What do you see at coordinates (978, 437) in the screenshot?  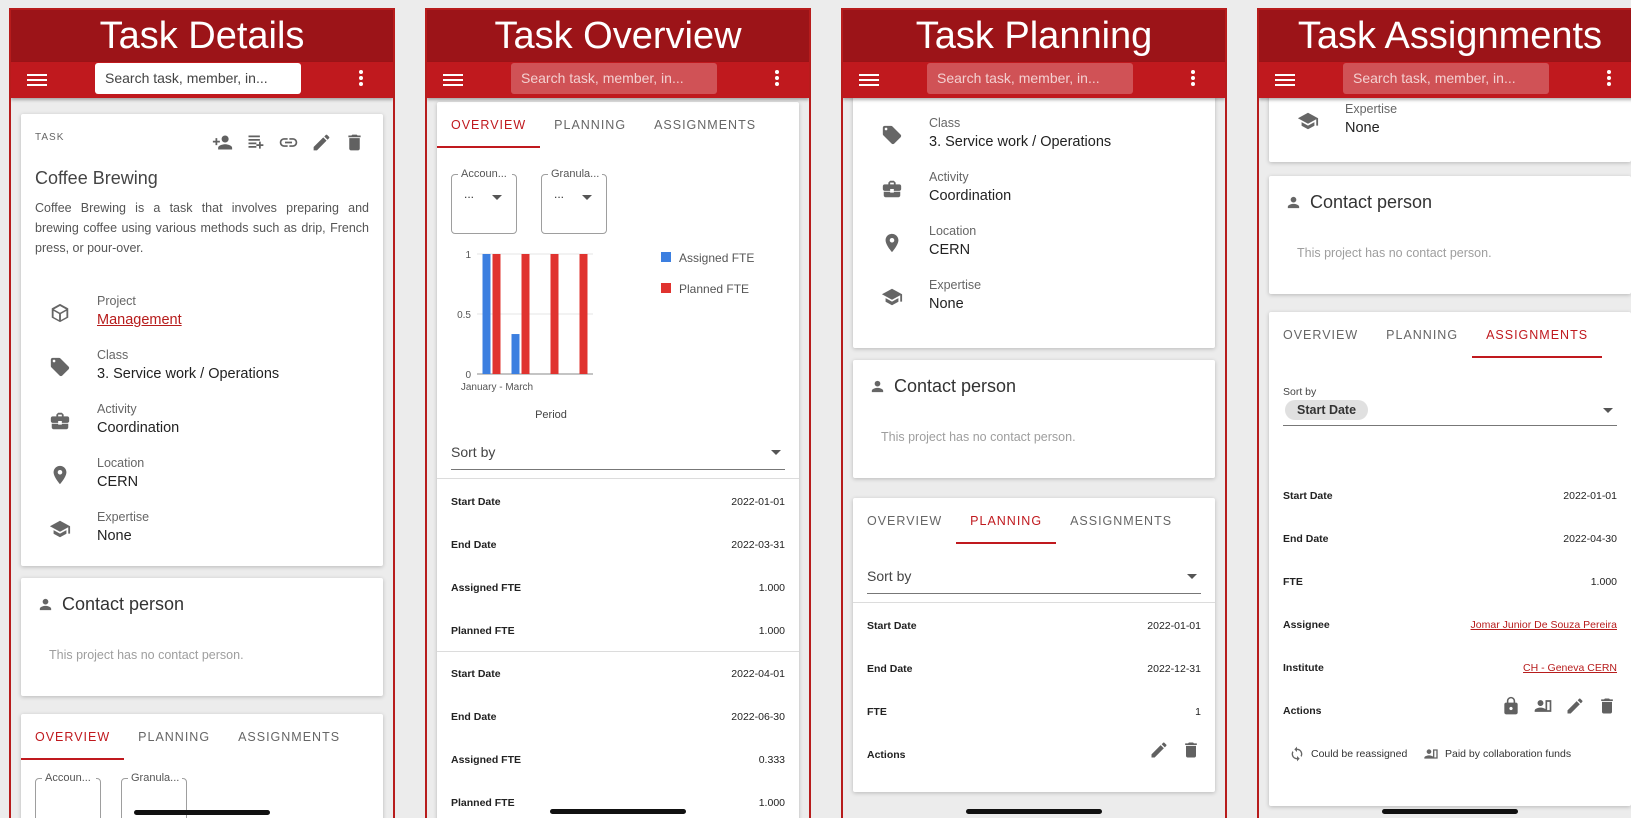 I see `contact-message: This project has no contact person.` at bounding box center [978, 437].